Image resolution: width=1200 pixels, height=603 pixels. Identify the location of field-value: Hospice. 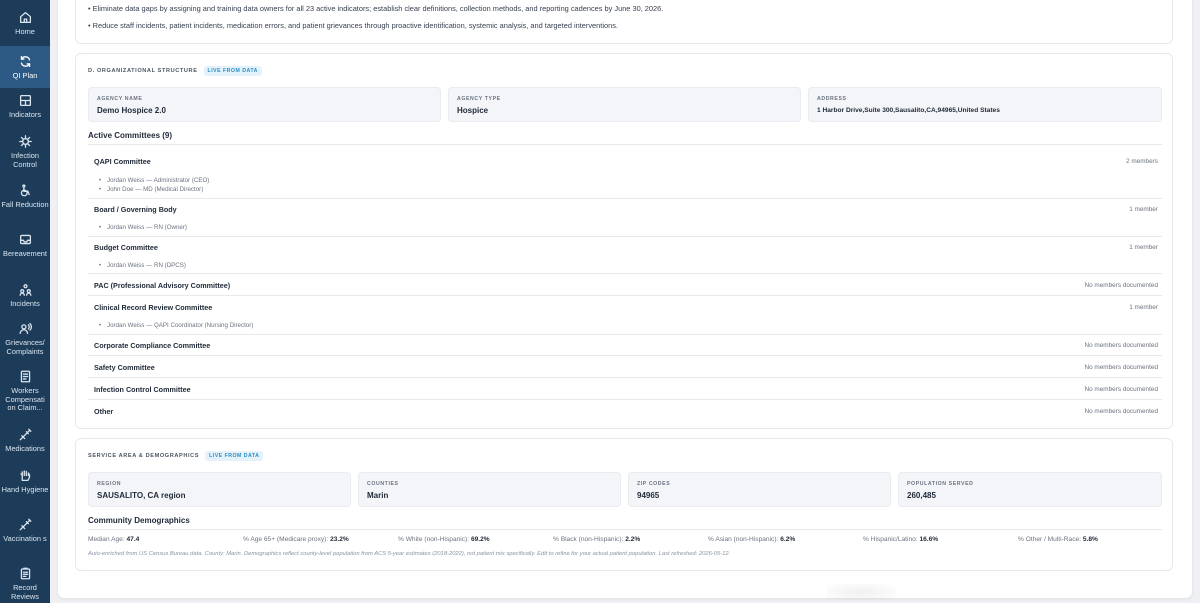
(473, 110).